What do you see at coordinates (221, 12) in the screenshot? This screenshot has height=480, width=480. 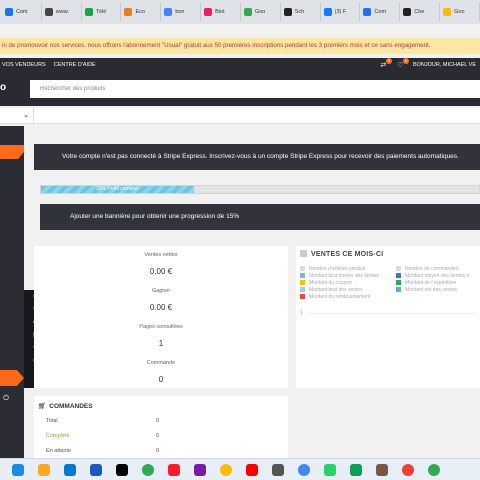 I see `browser-tab: Biot` at bounding box center [221, 12].